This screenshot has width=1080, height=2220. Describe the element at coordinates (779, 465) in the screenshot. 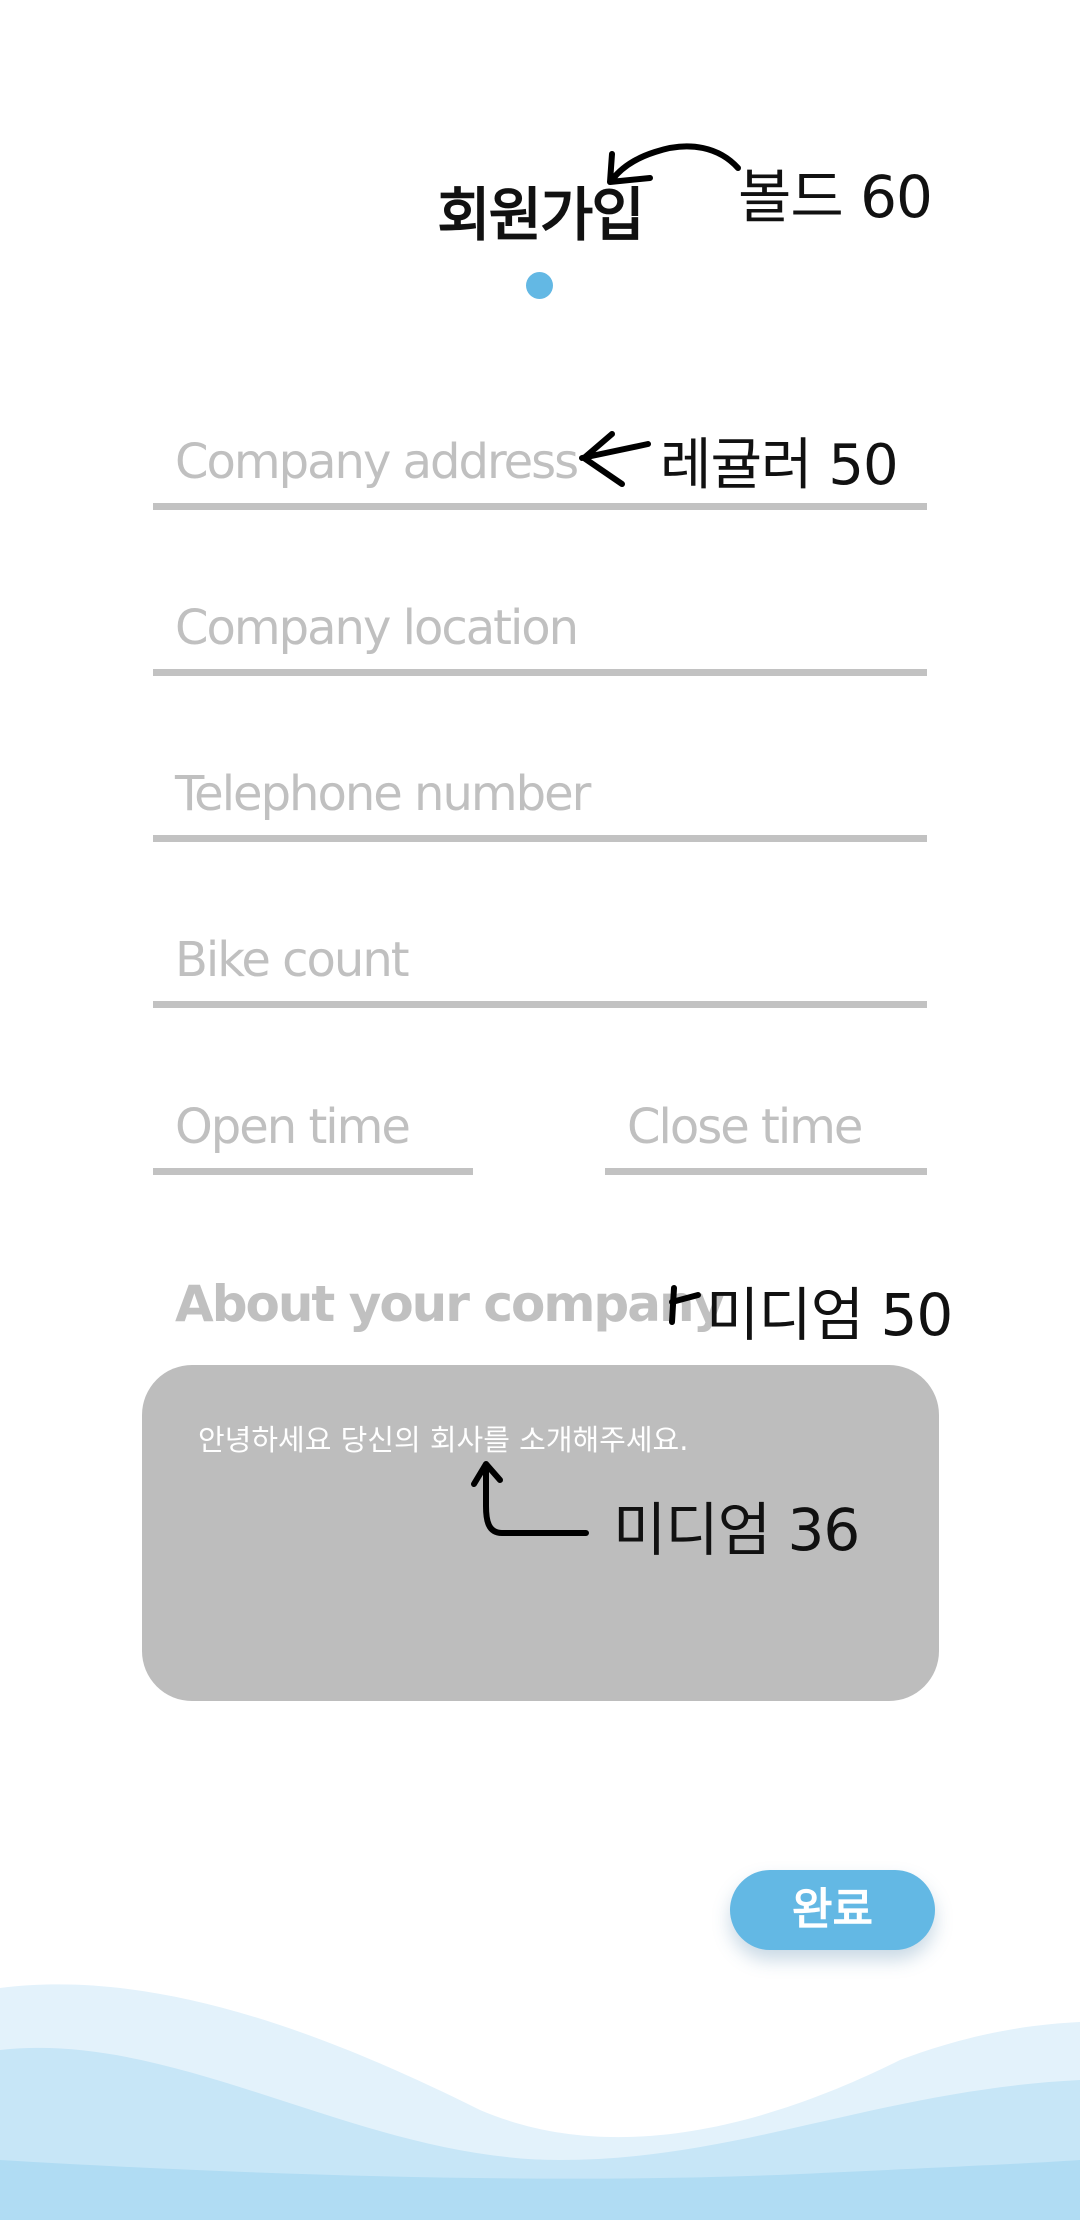

I see `field-annotation: 레귤러 50` at that location.